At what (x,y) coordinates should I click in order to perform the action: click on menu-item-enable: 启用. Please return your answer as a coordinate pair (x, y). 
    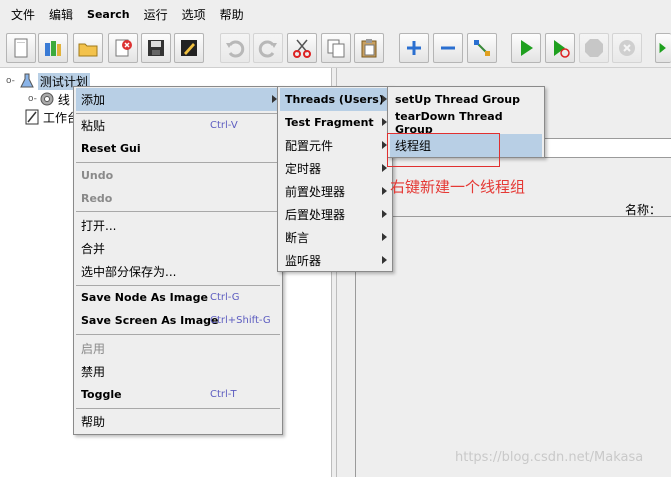
    Looking at the image, I should click on (178, 348).